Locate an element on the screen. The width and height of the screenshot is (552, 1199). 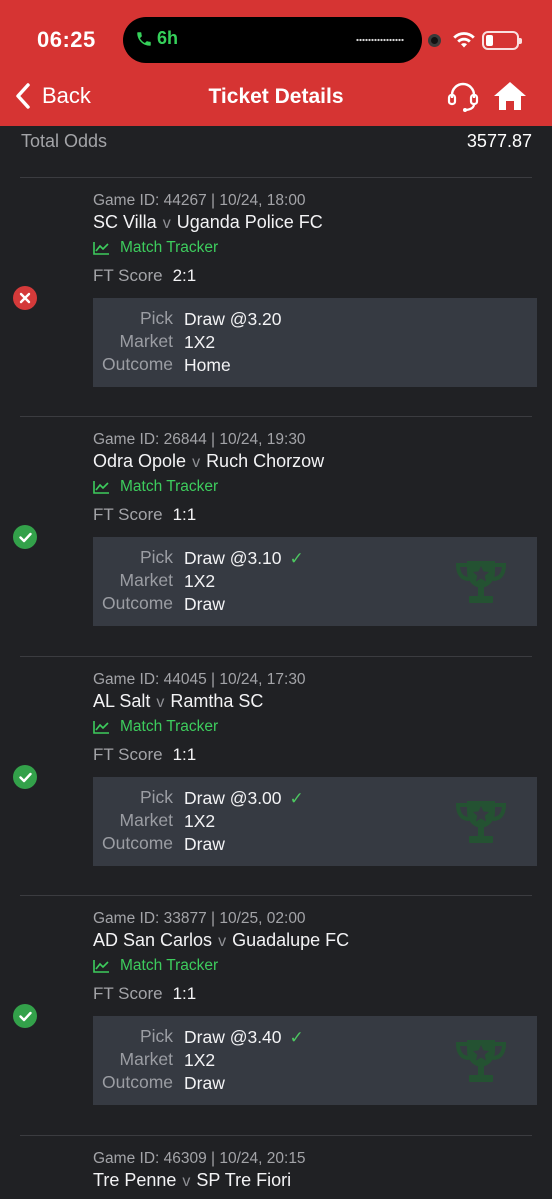
match-teams: AD San Carlos v Guadalupe FC is located at coordinates (221, 940).